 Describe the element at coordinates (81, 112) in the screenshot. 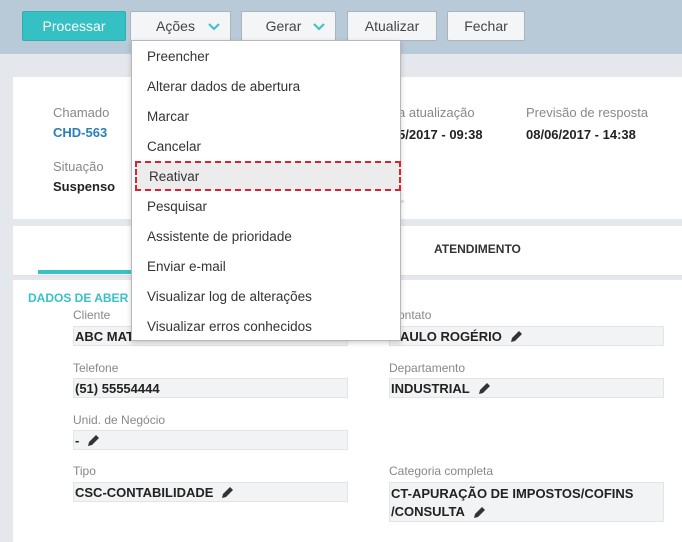

I see `chamado-label: Chamado` at that location.